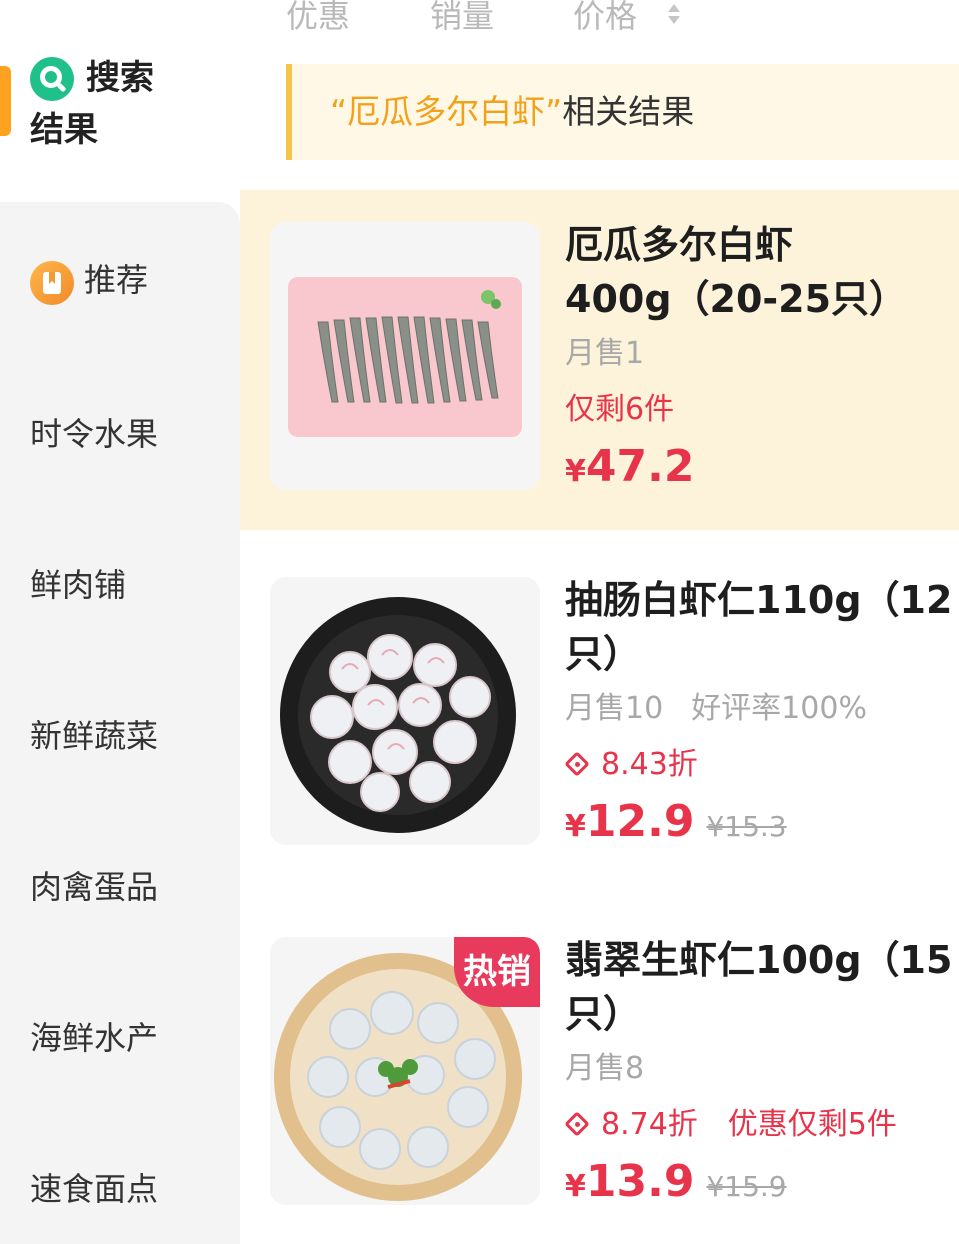 The width and height of the screenshot is (959, 1244). What do you see at coordinates (614, 708) in the screenshot?
I see `monthly-sales: 月售10` at bounding box center [614, 708].